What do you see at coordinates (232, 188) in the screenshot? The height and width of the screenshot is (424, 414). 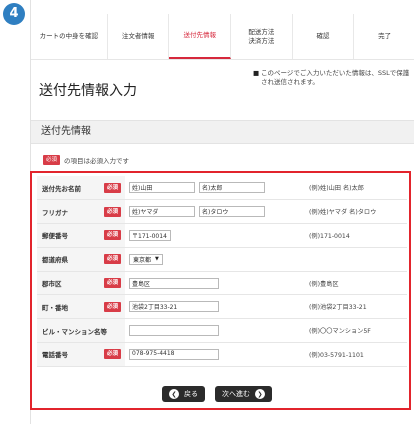 I see `first-name-input: 名)太郎` at bounding box center [232, 188].